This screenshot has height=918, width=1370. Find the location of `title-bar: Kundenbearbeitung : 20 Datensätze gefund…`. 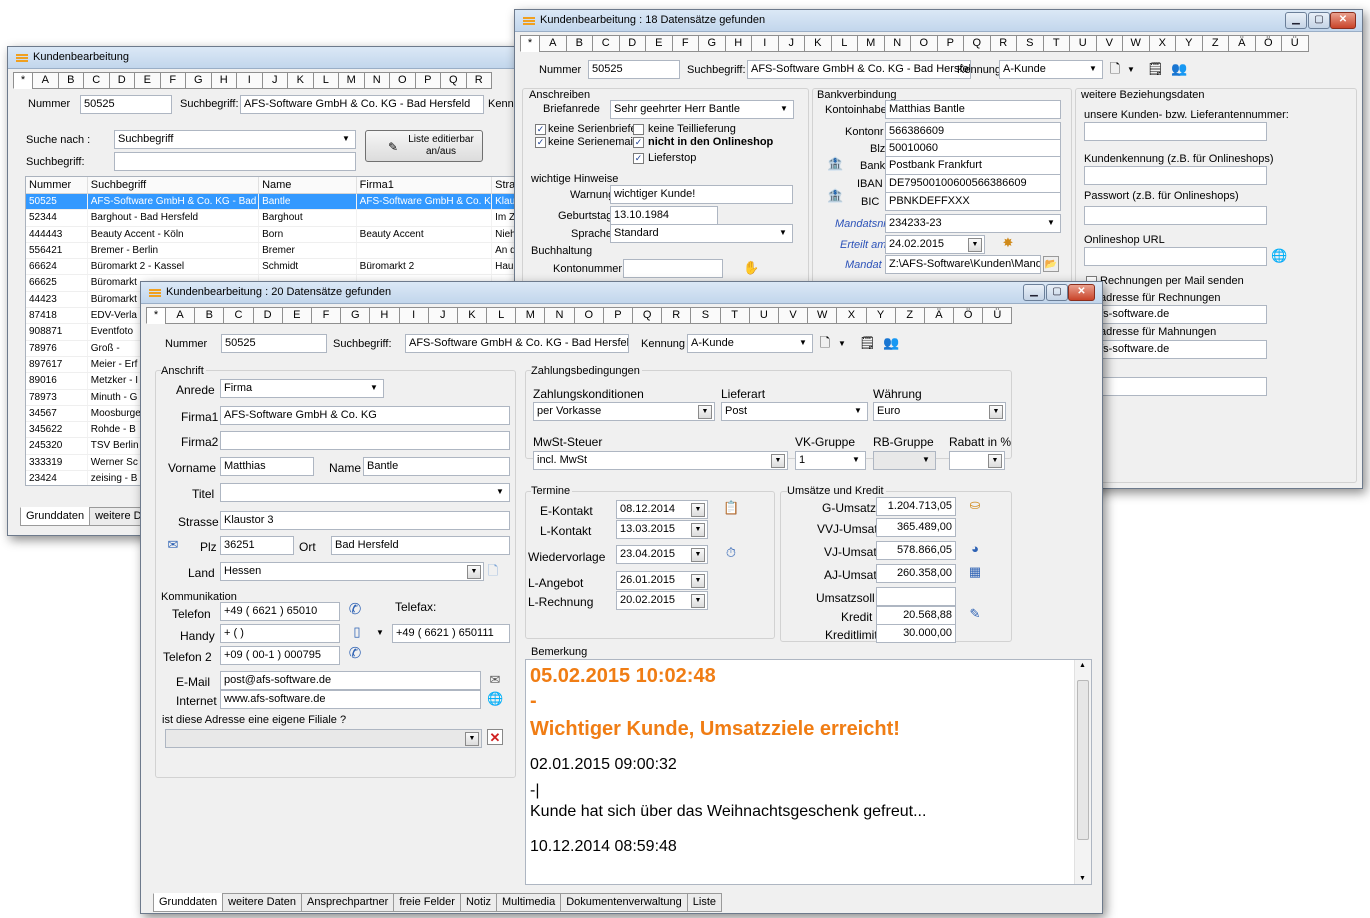

title-bar: Kundenbearbeitung : 20 Datensätze gefund… is located at coordinates (621, 293).